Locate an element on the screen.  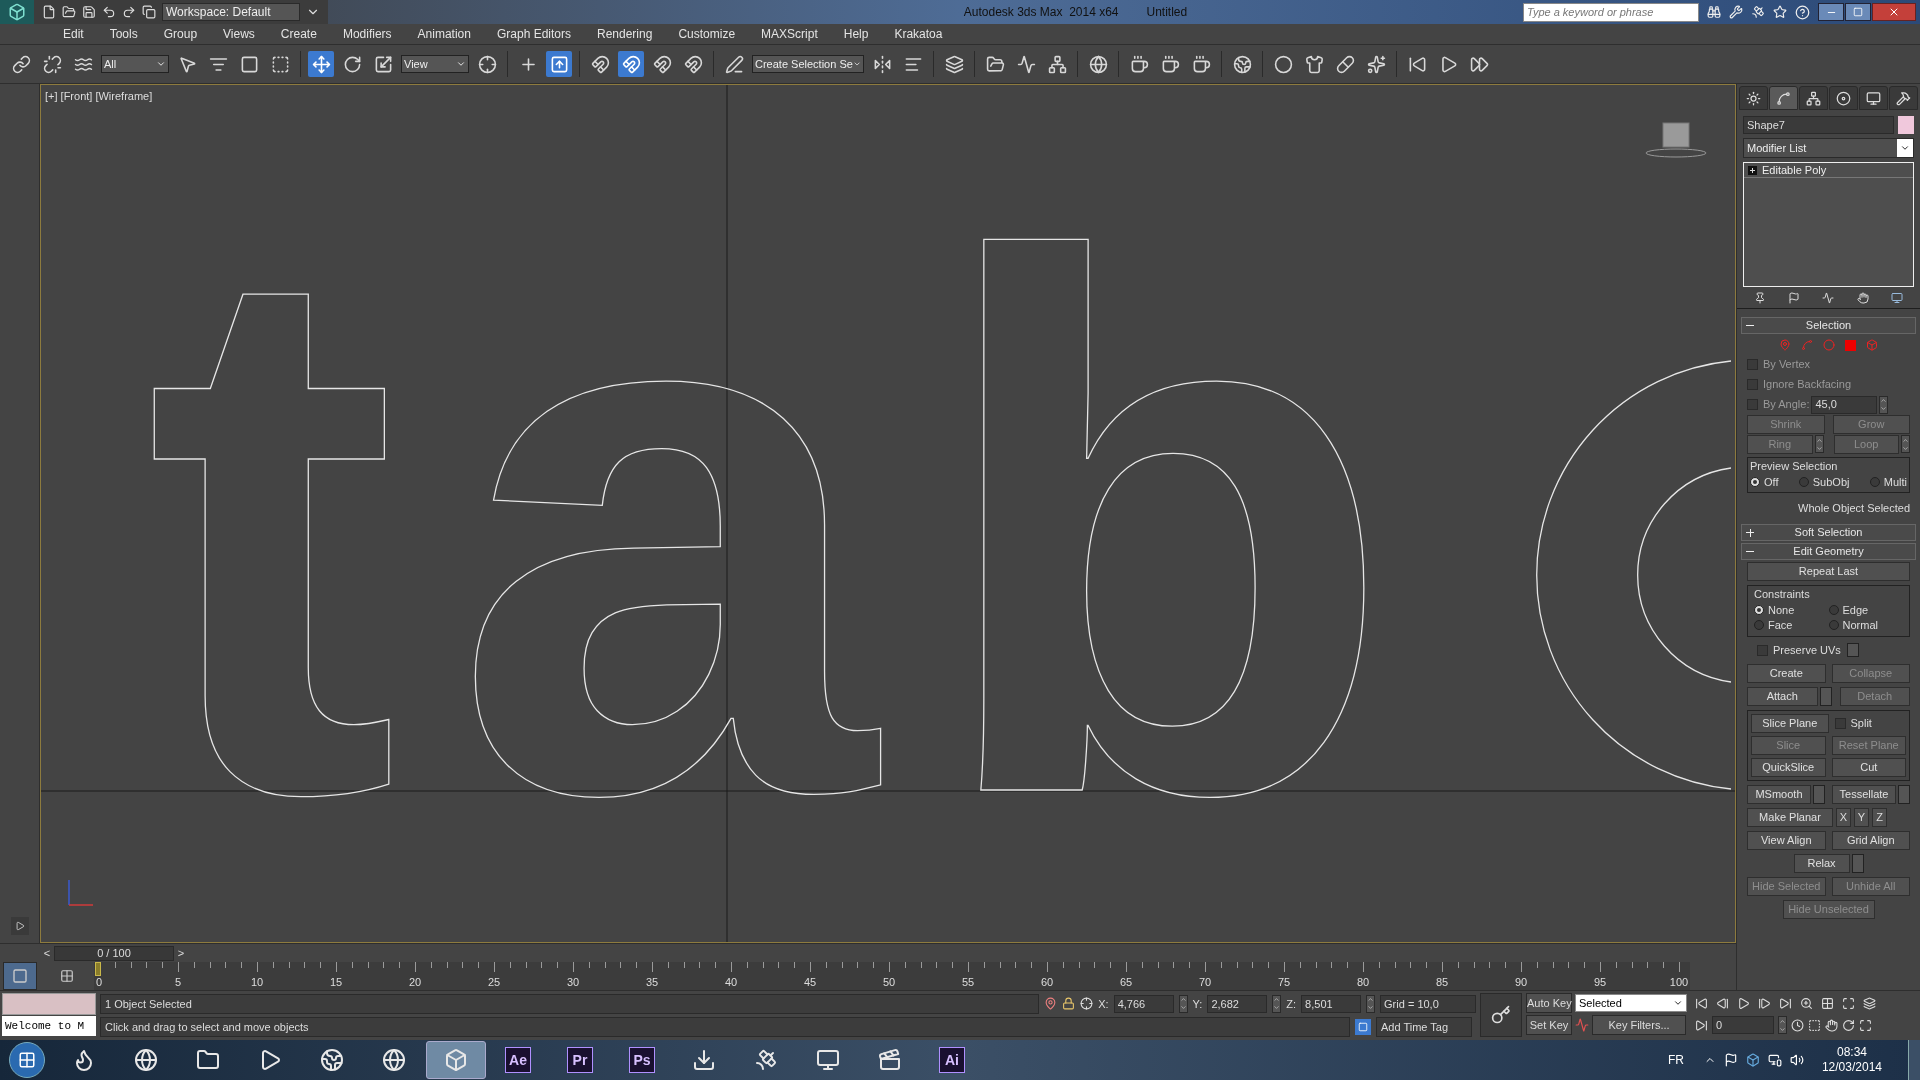
panel-button: Slice Plane is located at coordinates (1790, 723).